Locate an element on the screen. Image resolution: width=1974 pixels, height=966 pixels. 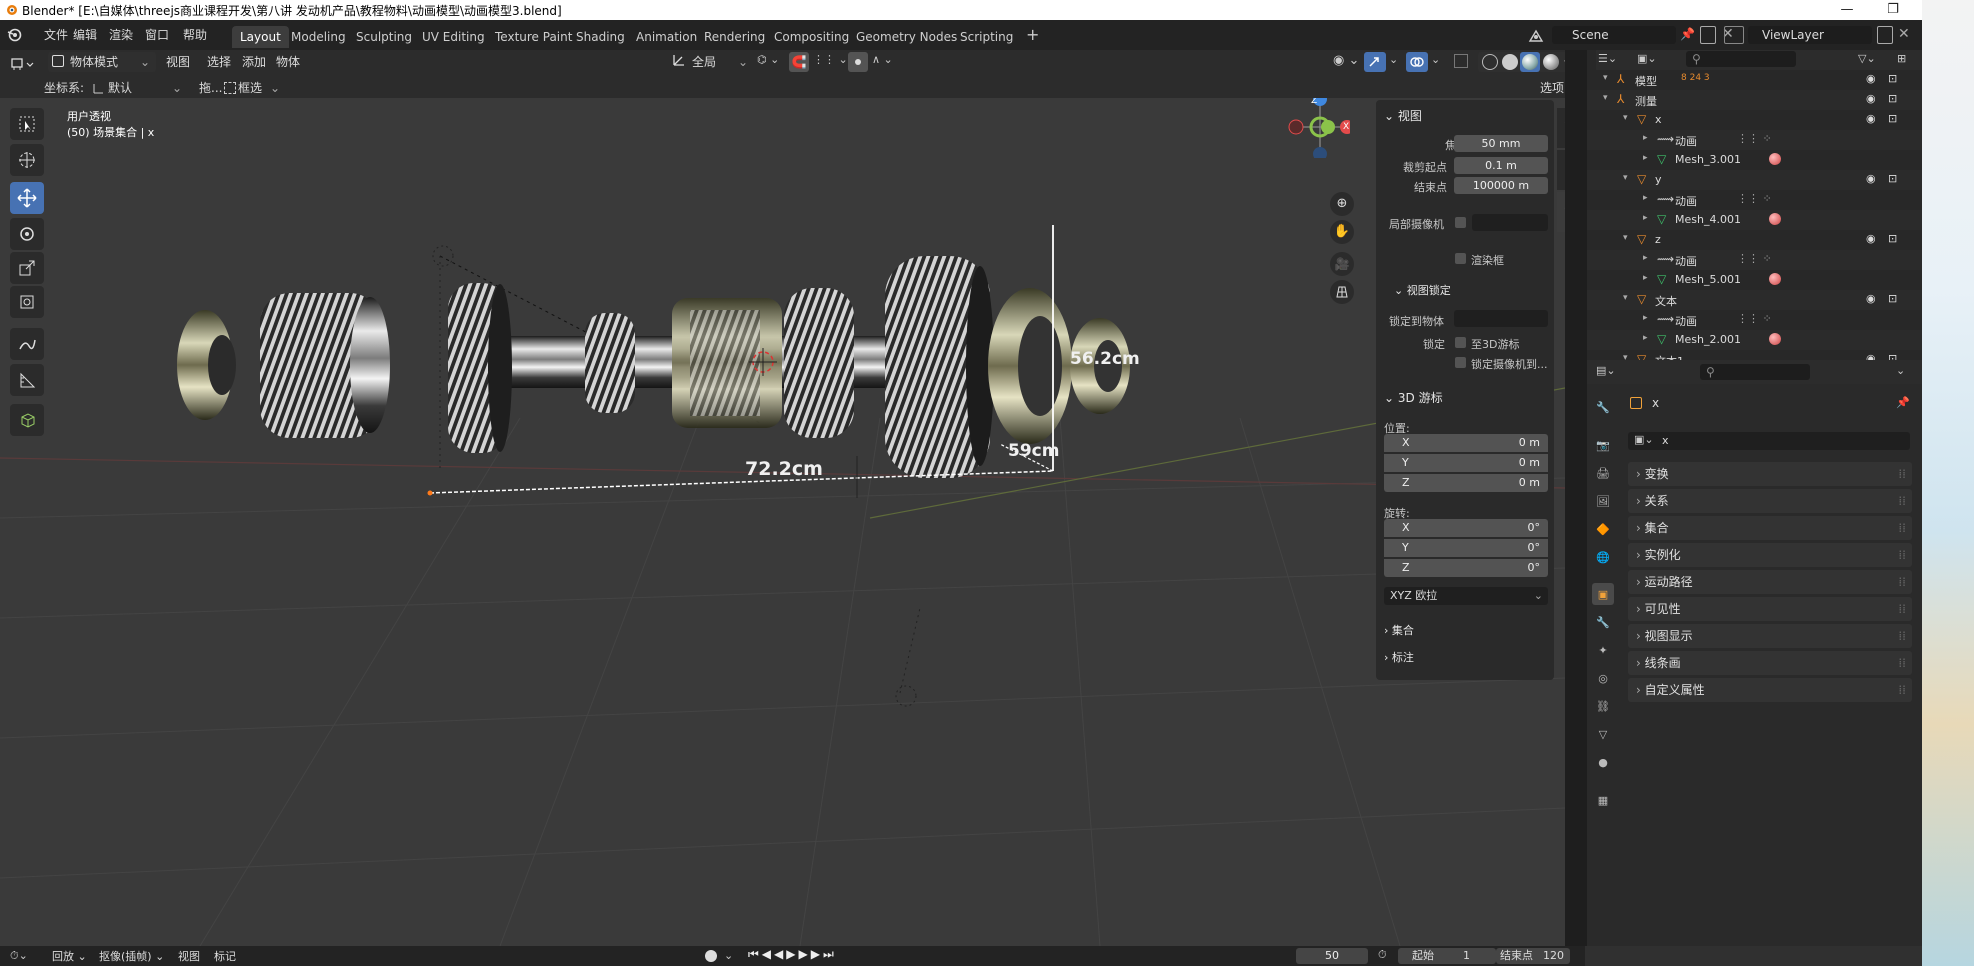
visibility-select-icon: ◉ ⌄ is located at coordinates (1346, 60).